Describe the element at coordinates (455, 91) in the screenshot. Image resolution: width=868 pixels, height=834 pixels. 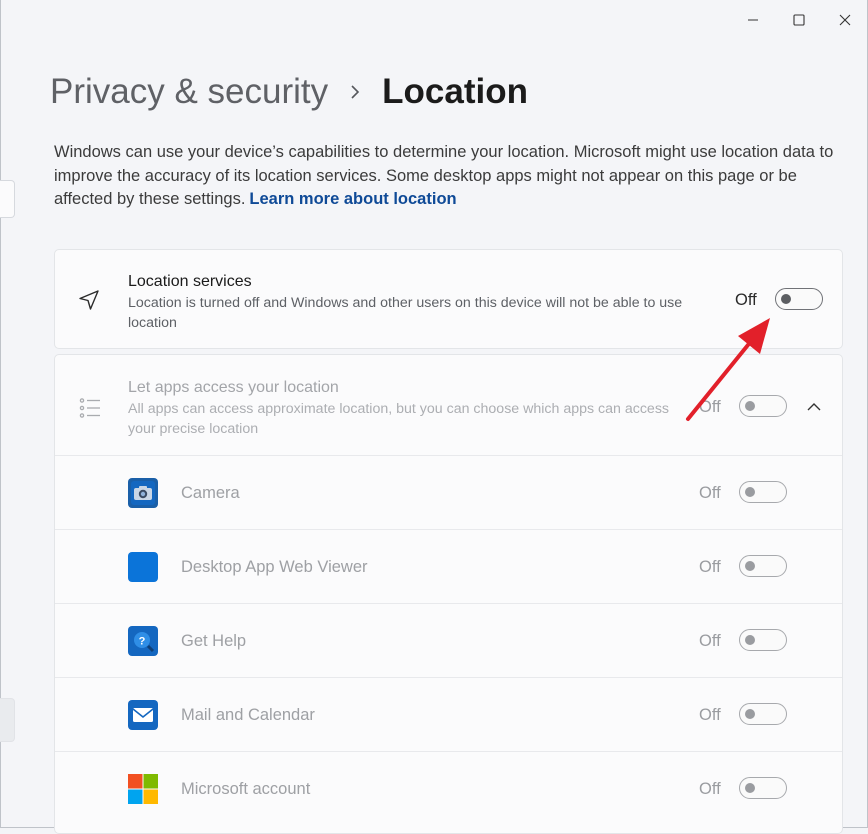
I see `page-title: Location` at that location.